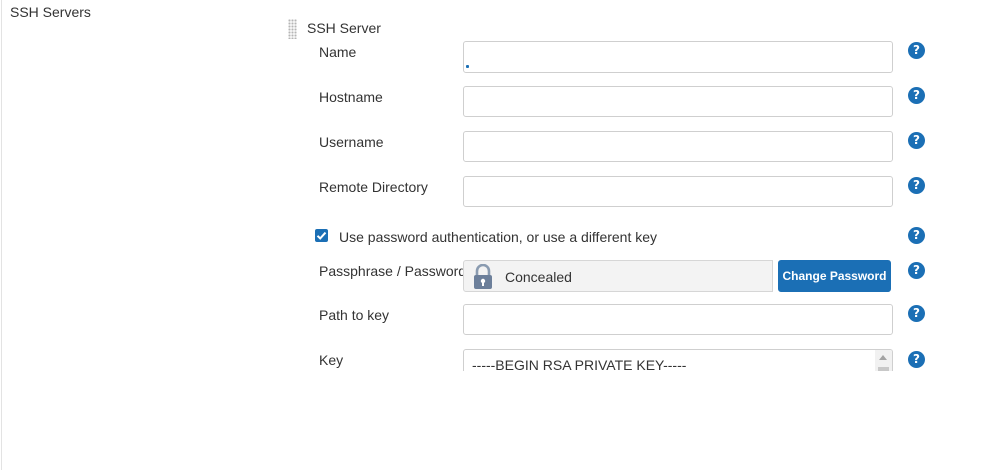 Image resolution: width=993 pixels, height=470 pixels. What do you see at coordinates (916, 313) in the screenshot?
I see `path-to-key-help-icon: ?` at bounding box center [916, 313].